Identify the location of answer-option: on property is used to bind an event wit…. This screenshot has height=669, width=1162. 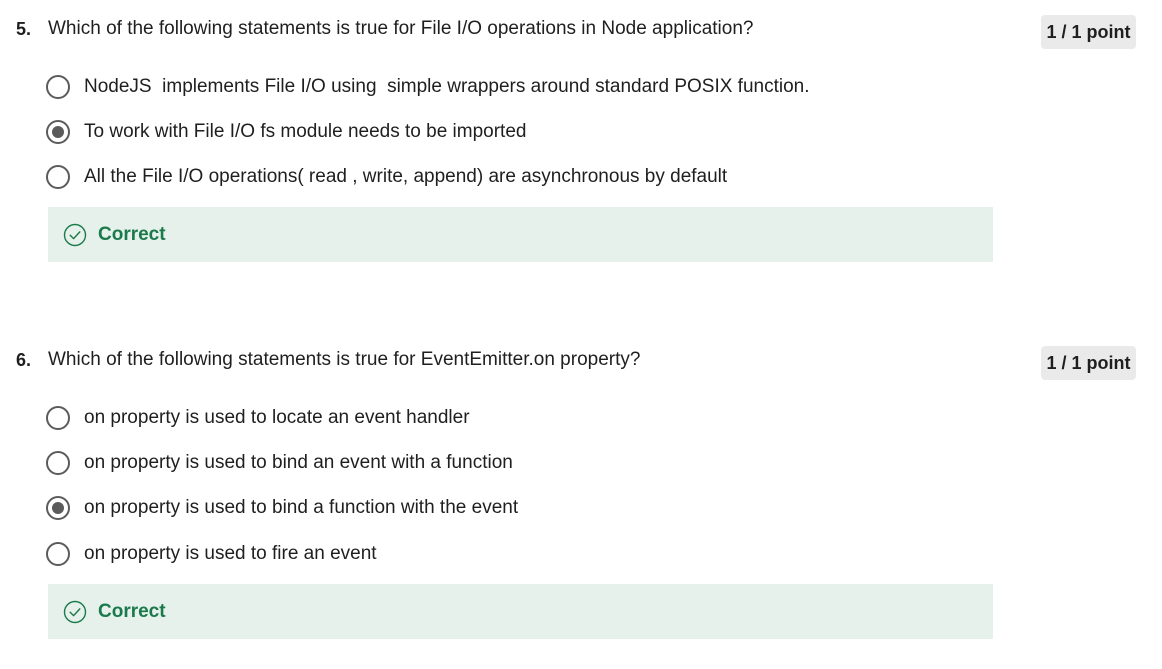
(279, 463).